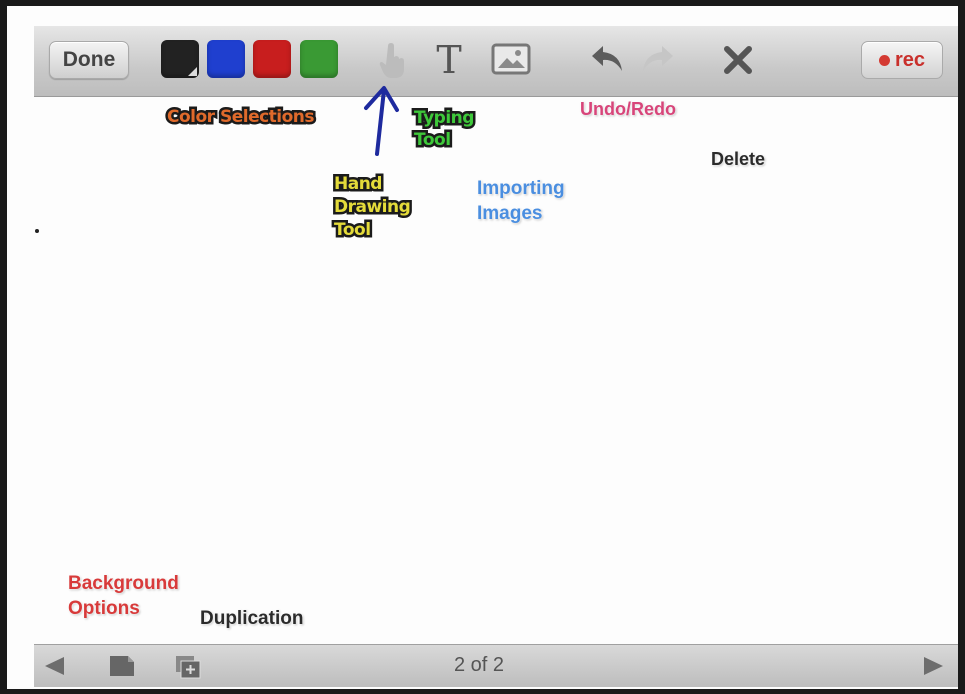  What do you see at coordinates (933, 666) in the screenshot?
I see `next-page-icon` at bounding box center [933, 666].